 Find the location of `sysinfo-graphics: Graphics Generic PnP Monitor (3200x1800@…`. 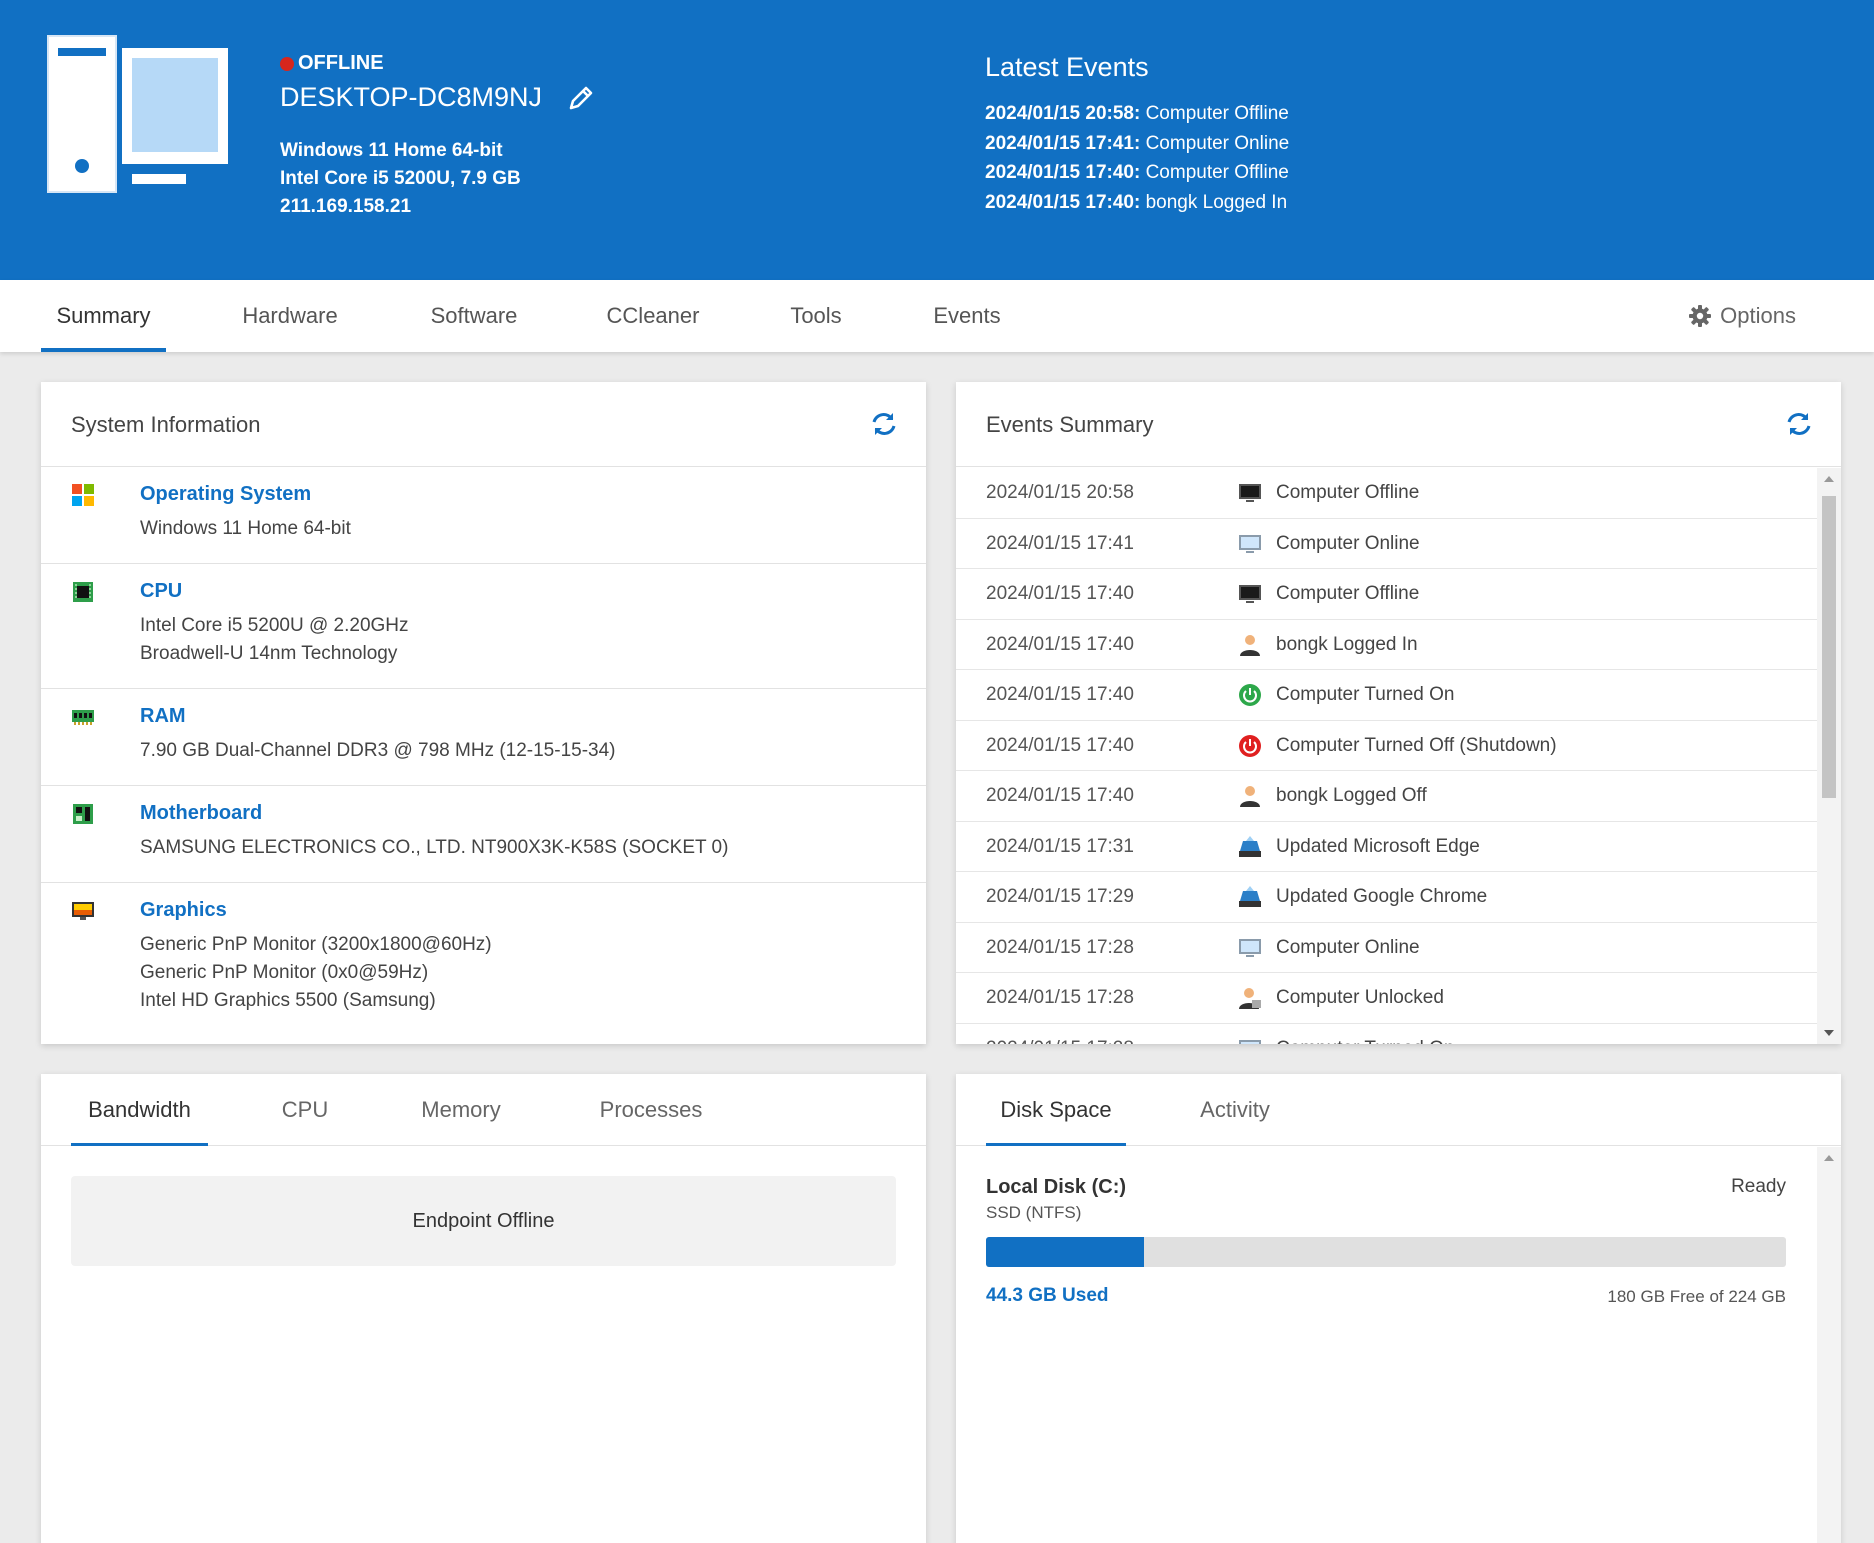

sysinfo-graphics: Graphics Generic PnP Monitor (3200x1800@… is located at coordinates (483, 963).